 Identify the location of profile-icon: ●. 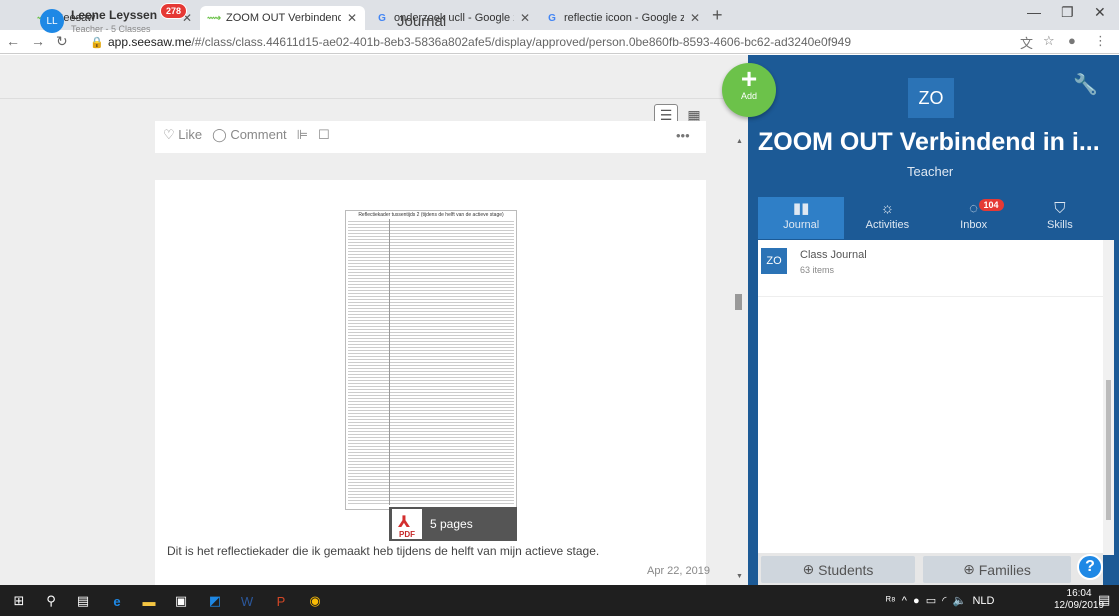
(1072, 40).